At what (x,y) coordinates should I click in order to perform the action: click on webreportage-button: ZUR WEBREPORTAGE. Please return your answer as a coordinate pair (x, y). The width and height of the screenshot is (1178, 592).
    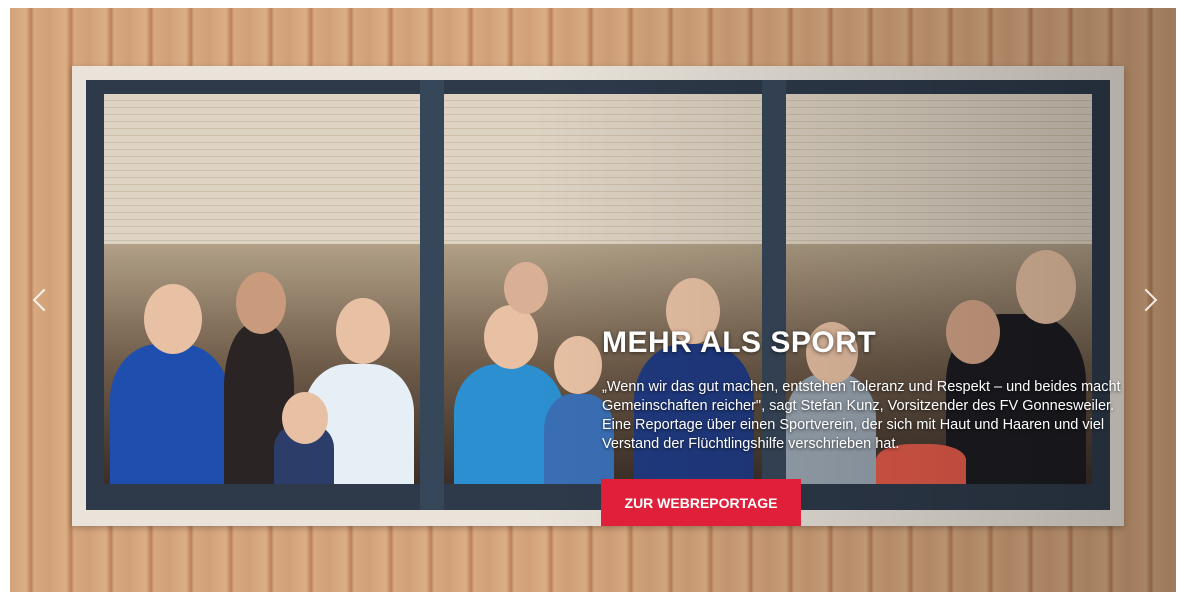
    Looking at the image, I should click on (701, 502).